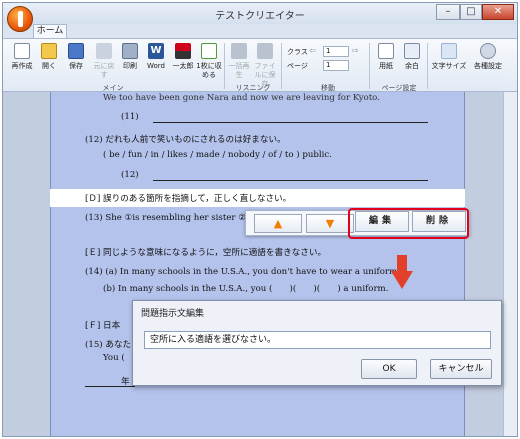 The height and width of the screenshot is (439, 520). What do you see at coordinates (76, 66) in the screenshot?
I see `save-label: 保存` at bounding box center [76, 66].